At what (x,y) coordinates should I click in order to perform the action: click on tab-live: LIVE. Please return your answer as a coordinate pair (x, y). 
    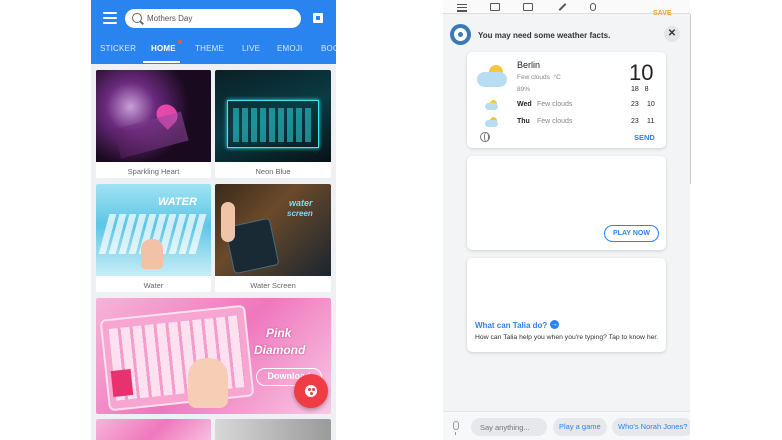
    Looking at the image, I should click on (251, 48).